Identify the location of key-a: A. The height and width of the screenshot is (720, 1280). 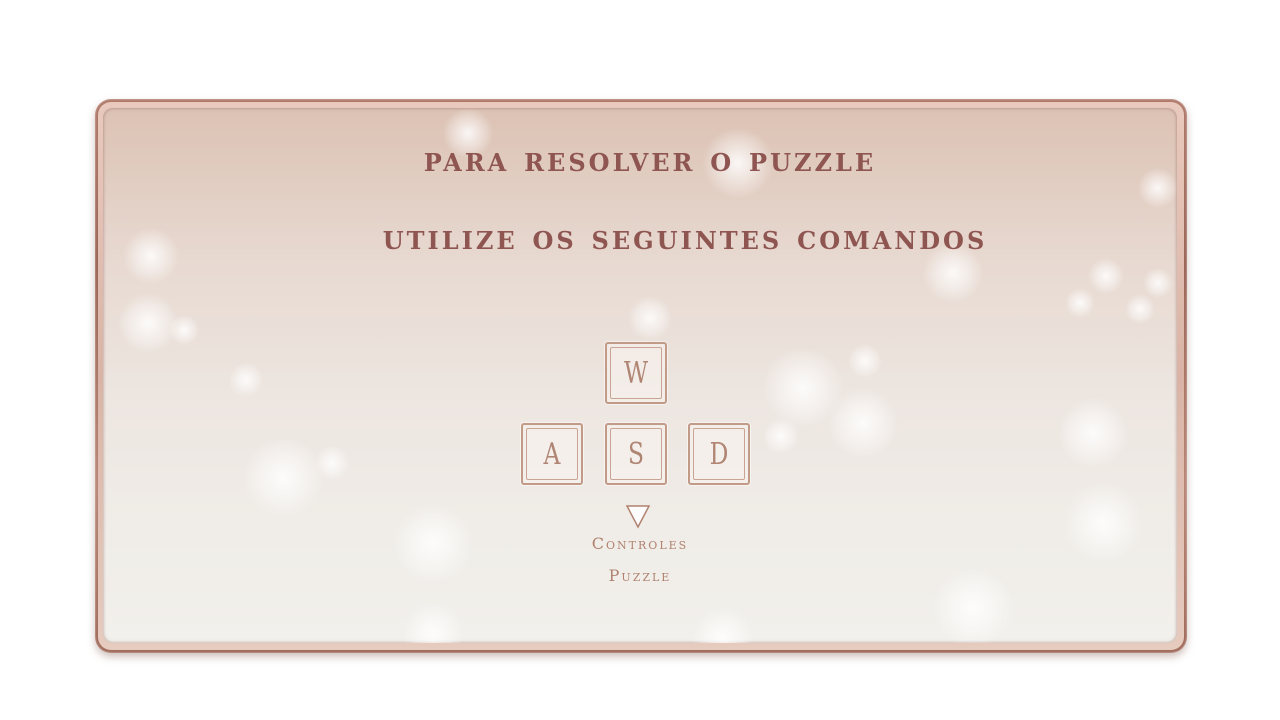
(552, 454).